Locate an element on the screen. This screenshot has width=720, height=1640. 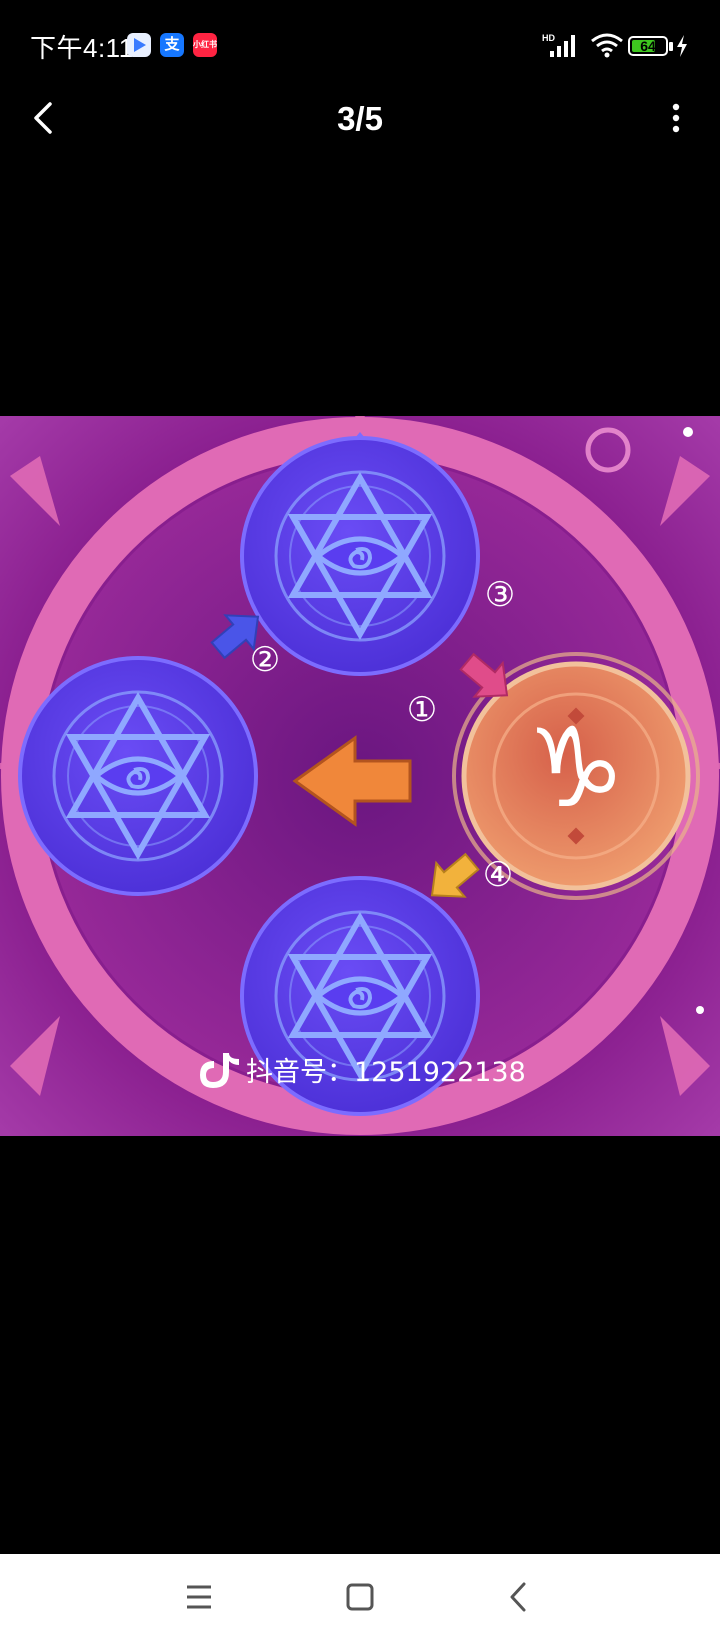
status-bar: 下午4:11 支 小红书 HD 64 is located at coordinates (360, 45).